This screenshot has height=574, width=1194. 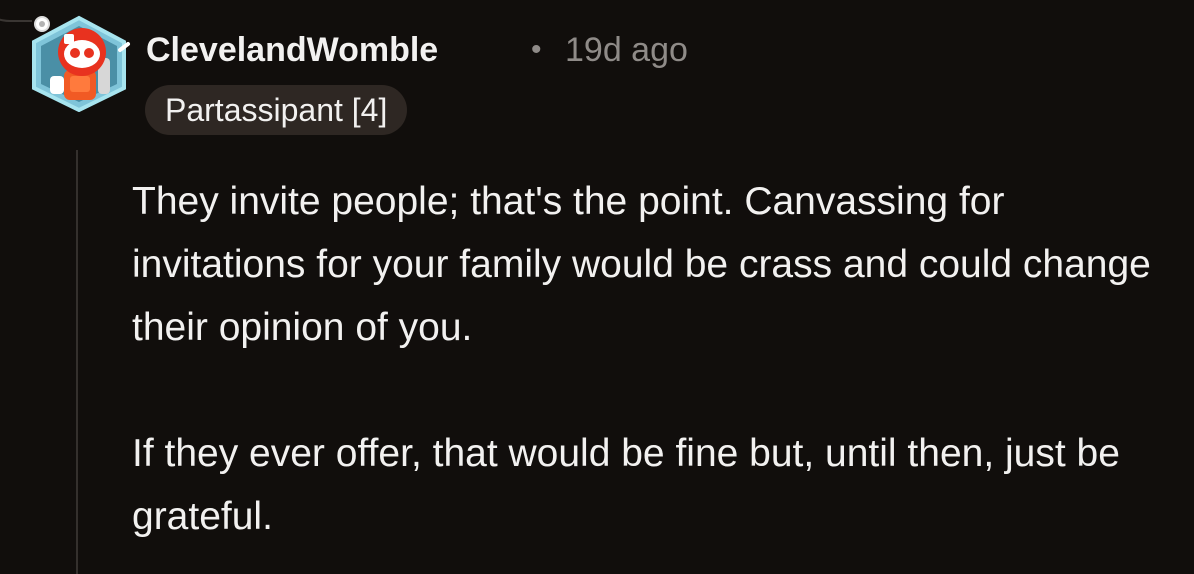 What do you see at coordinates (276, 110) in the screenshot?
I see `user-flair-badge: Partassipant [4]` at bounding box center [276, 110].